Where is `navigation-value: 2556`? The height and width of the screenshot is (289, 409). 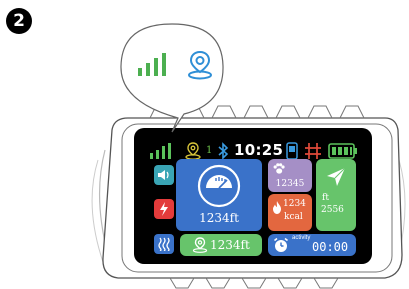 navigation-value: 2556 is located at coordinates (332, 210).